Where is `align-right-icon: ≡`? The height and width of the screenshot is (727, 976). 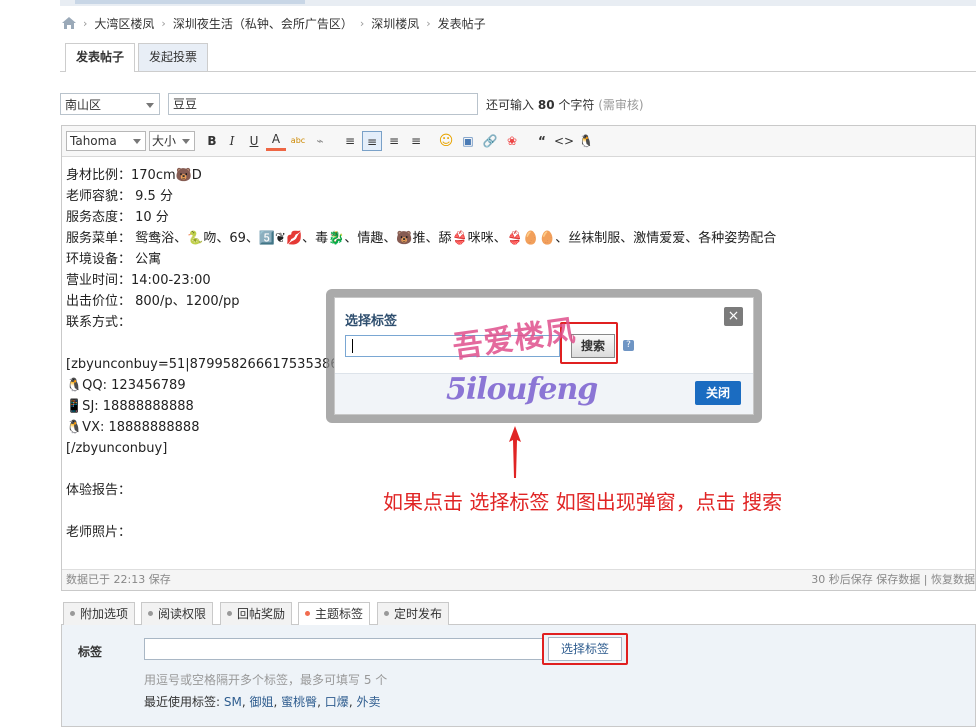
align-right-icon: ≡ is located at coordinates (416, 141).